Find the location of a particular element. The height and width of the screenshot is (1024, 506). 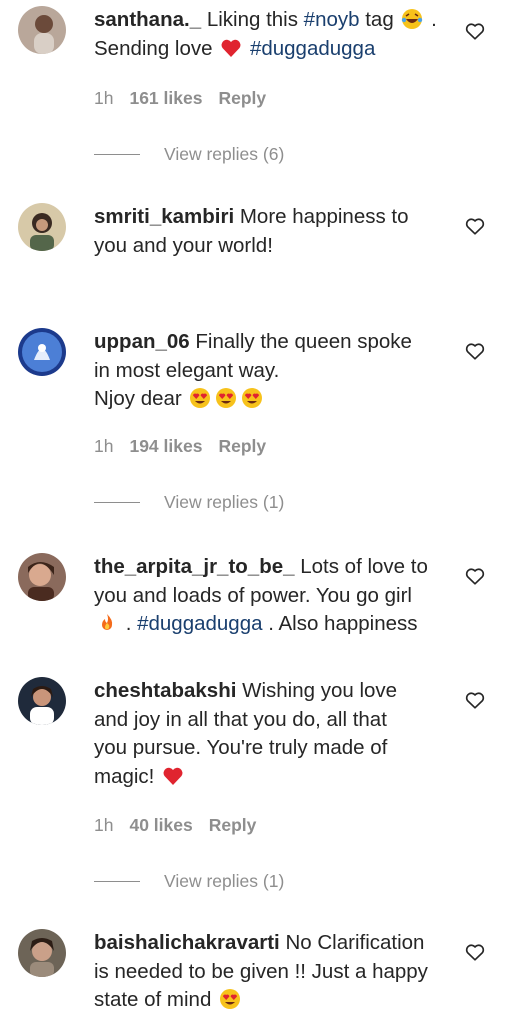

view-replies-button: View replies (6) is located at coordinates (189, 154).